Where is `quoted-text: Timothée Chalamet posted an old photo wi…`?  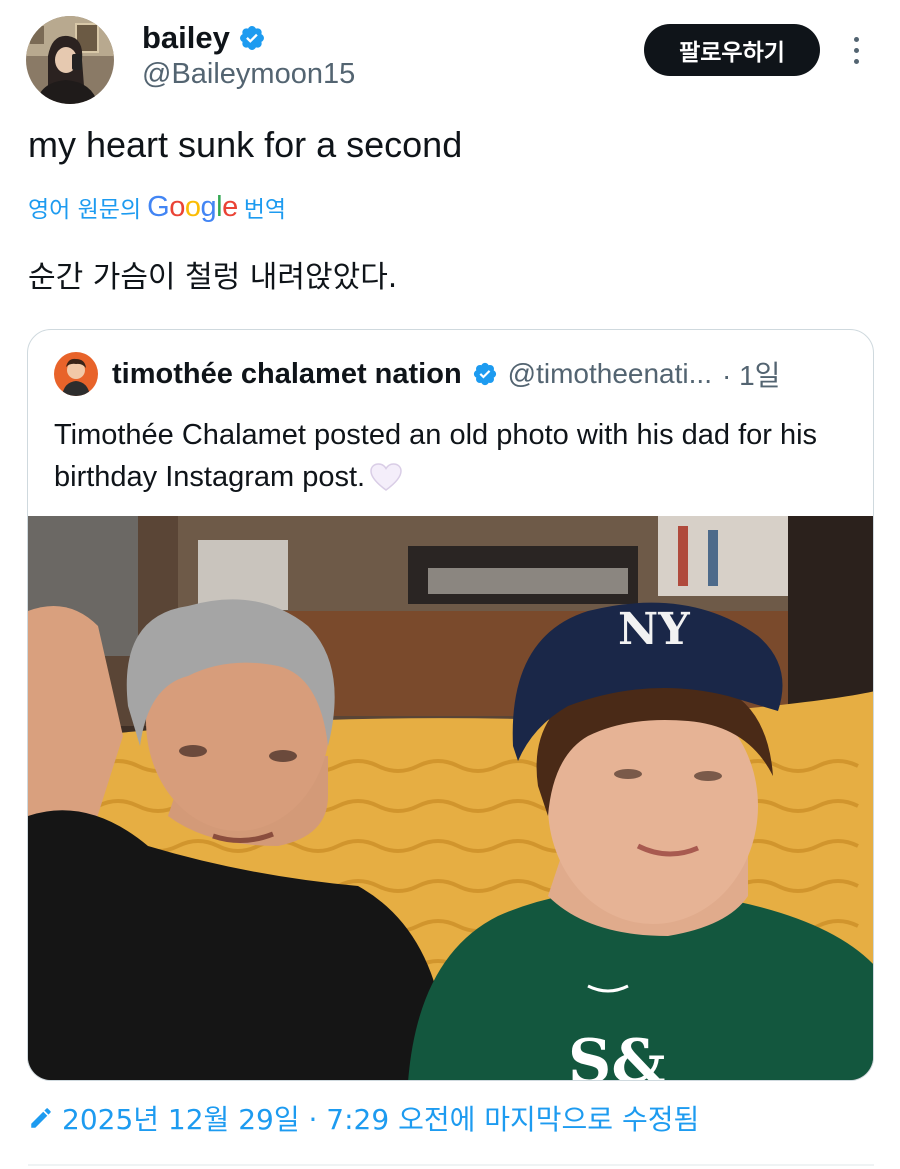 quoted-text: Timothée Chalamet posted an old photo wi… is located at coordinates (444, 456).